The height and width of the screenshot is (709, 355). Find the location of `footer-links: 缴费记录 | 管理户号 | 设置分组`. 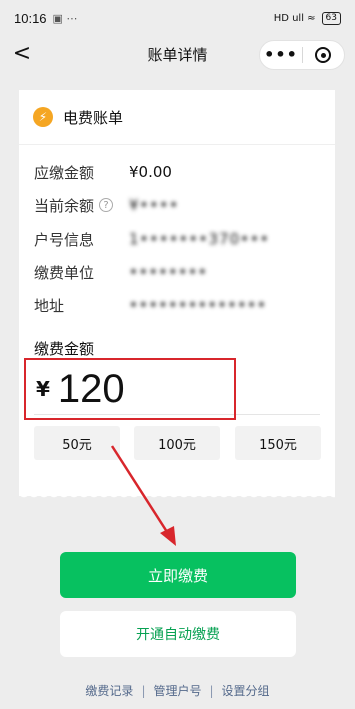

footer-links: 缴费记录 | 管理户号 | 设置分组 is located at coordinates (177, 690).